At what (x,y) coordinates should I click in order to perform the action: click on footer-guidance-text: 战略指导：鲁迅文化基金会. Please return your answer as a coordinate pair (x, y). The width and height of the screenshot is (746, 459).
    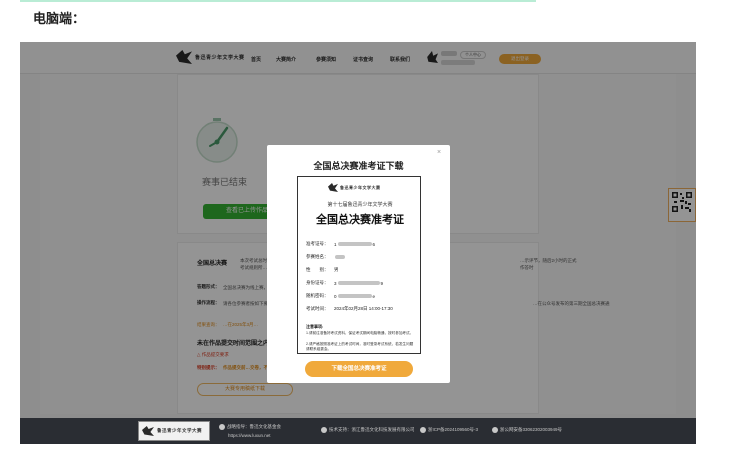
    Looking at the image, I should click on (254, 426).